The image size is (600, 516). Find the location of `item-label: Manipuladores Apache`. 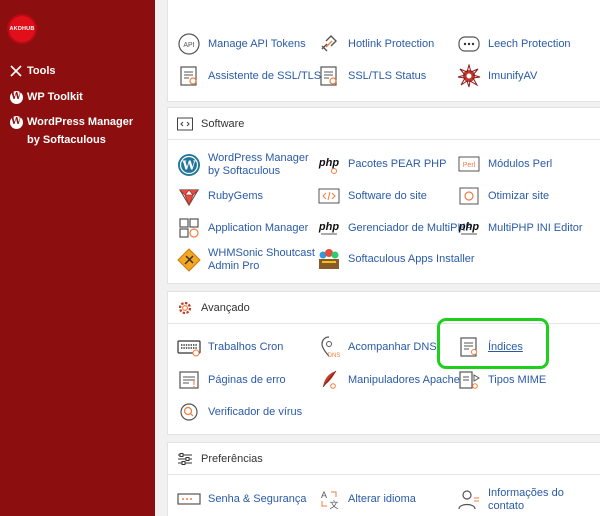

item-label: Manipuladores Apache is located at coordinates (404, 379).